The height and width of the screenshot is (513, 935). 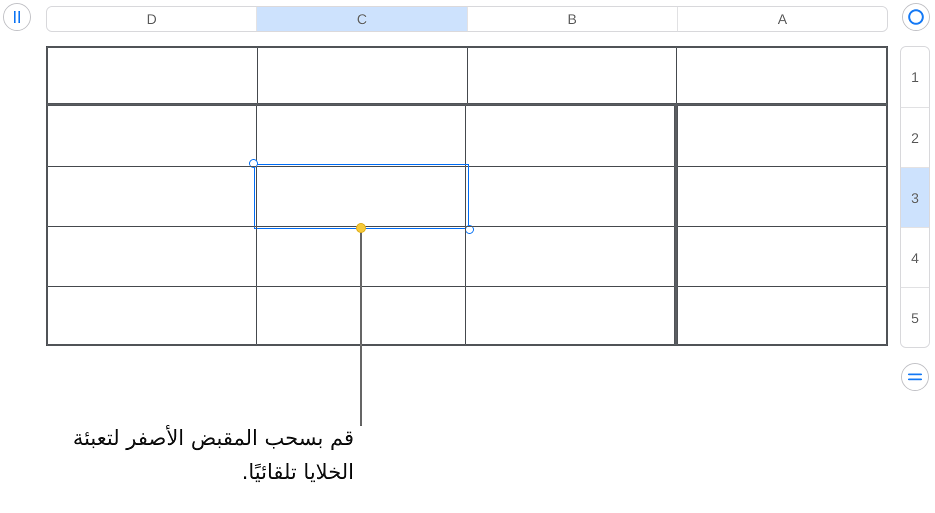 I want to click on row-handle-button, so click(x=915, y=377).